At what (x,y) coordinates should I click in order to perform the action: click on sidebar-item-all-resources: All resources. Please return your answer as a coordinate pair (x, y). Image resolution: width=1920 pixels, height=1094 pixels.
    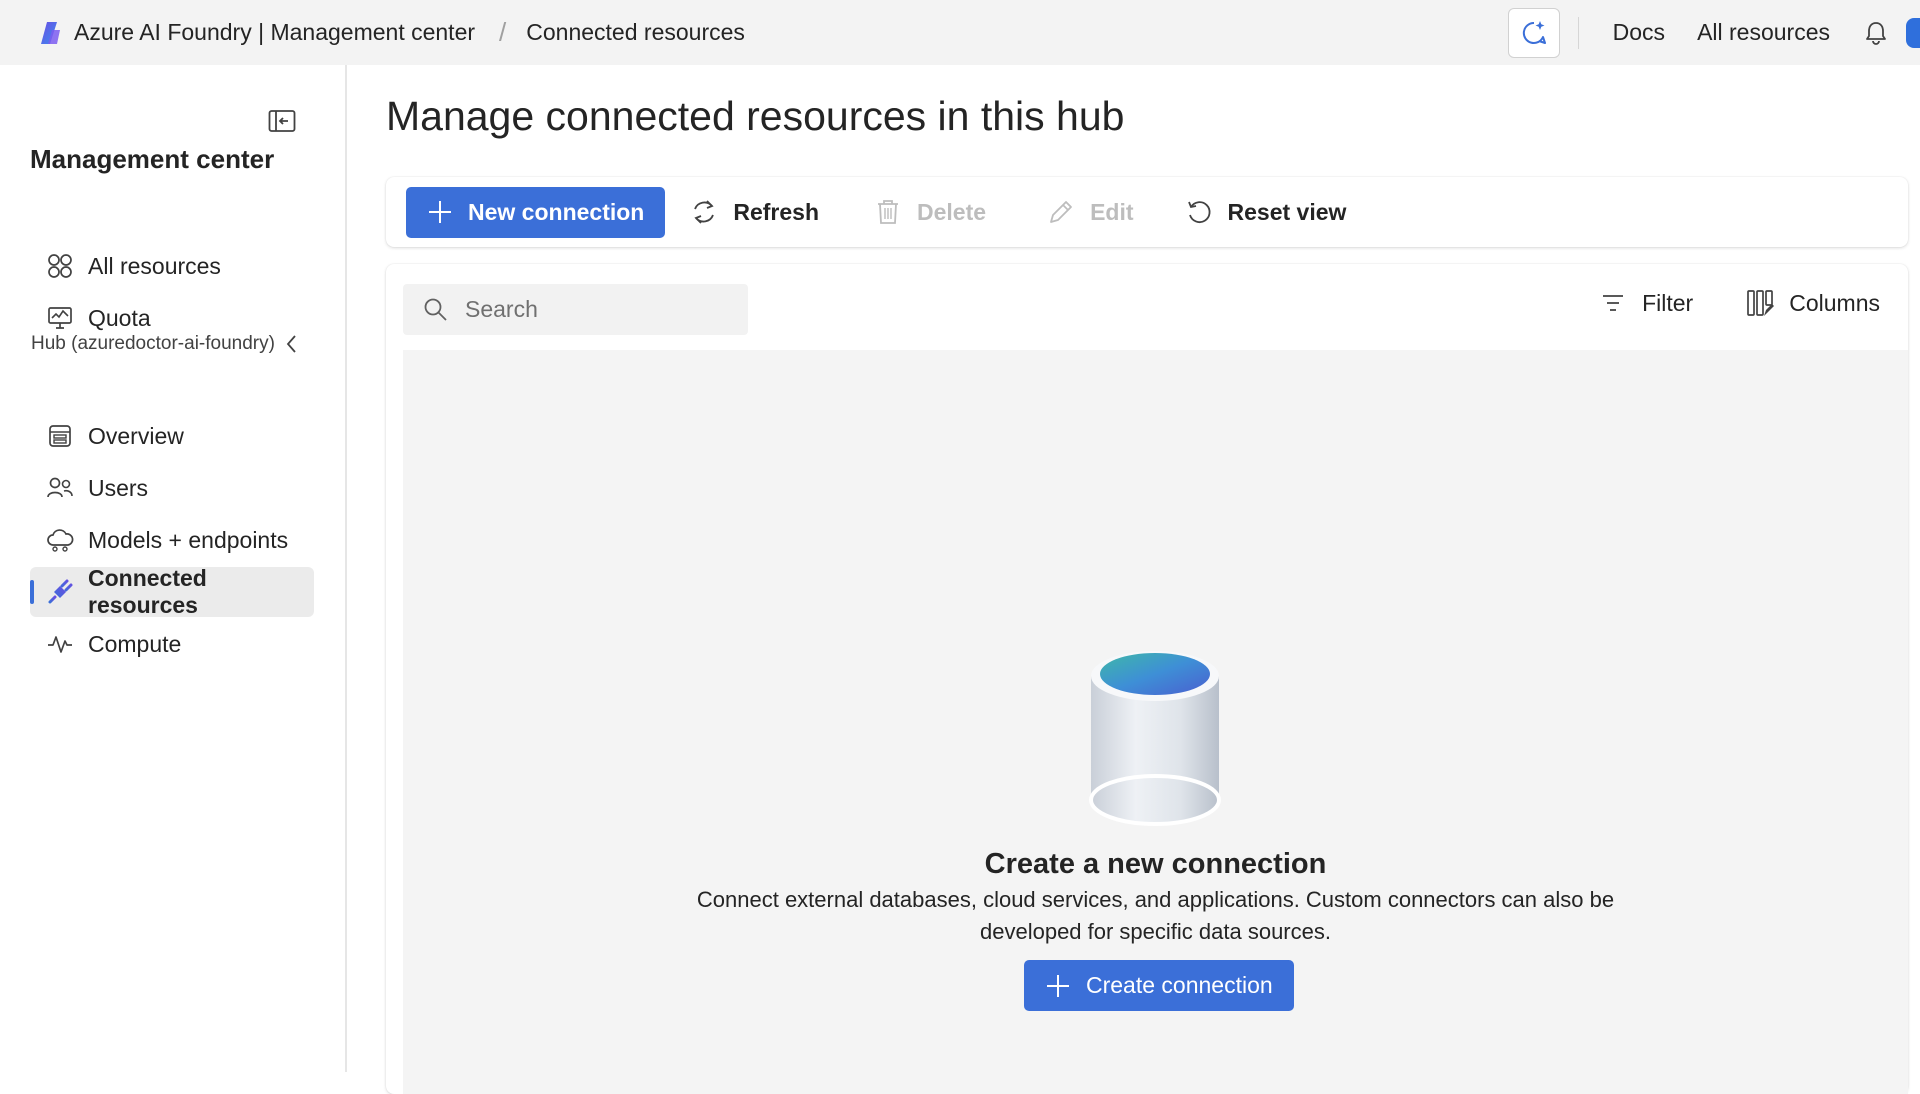
    Looking at the image, I should click on (172, 266).